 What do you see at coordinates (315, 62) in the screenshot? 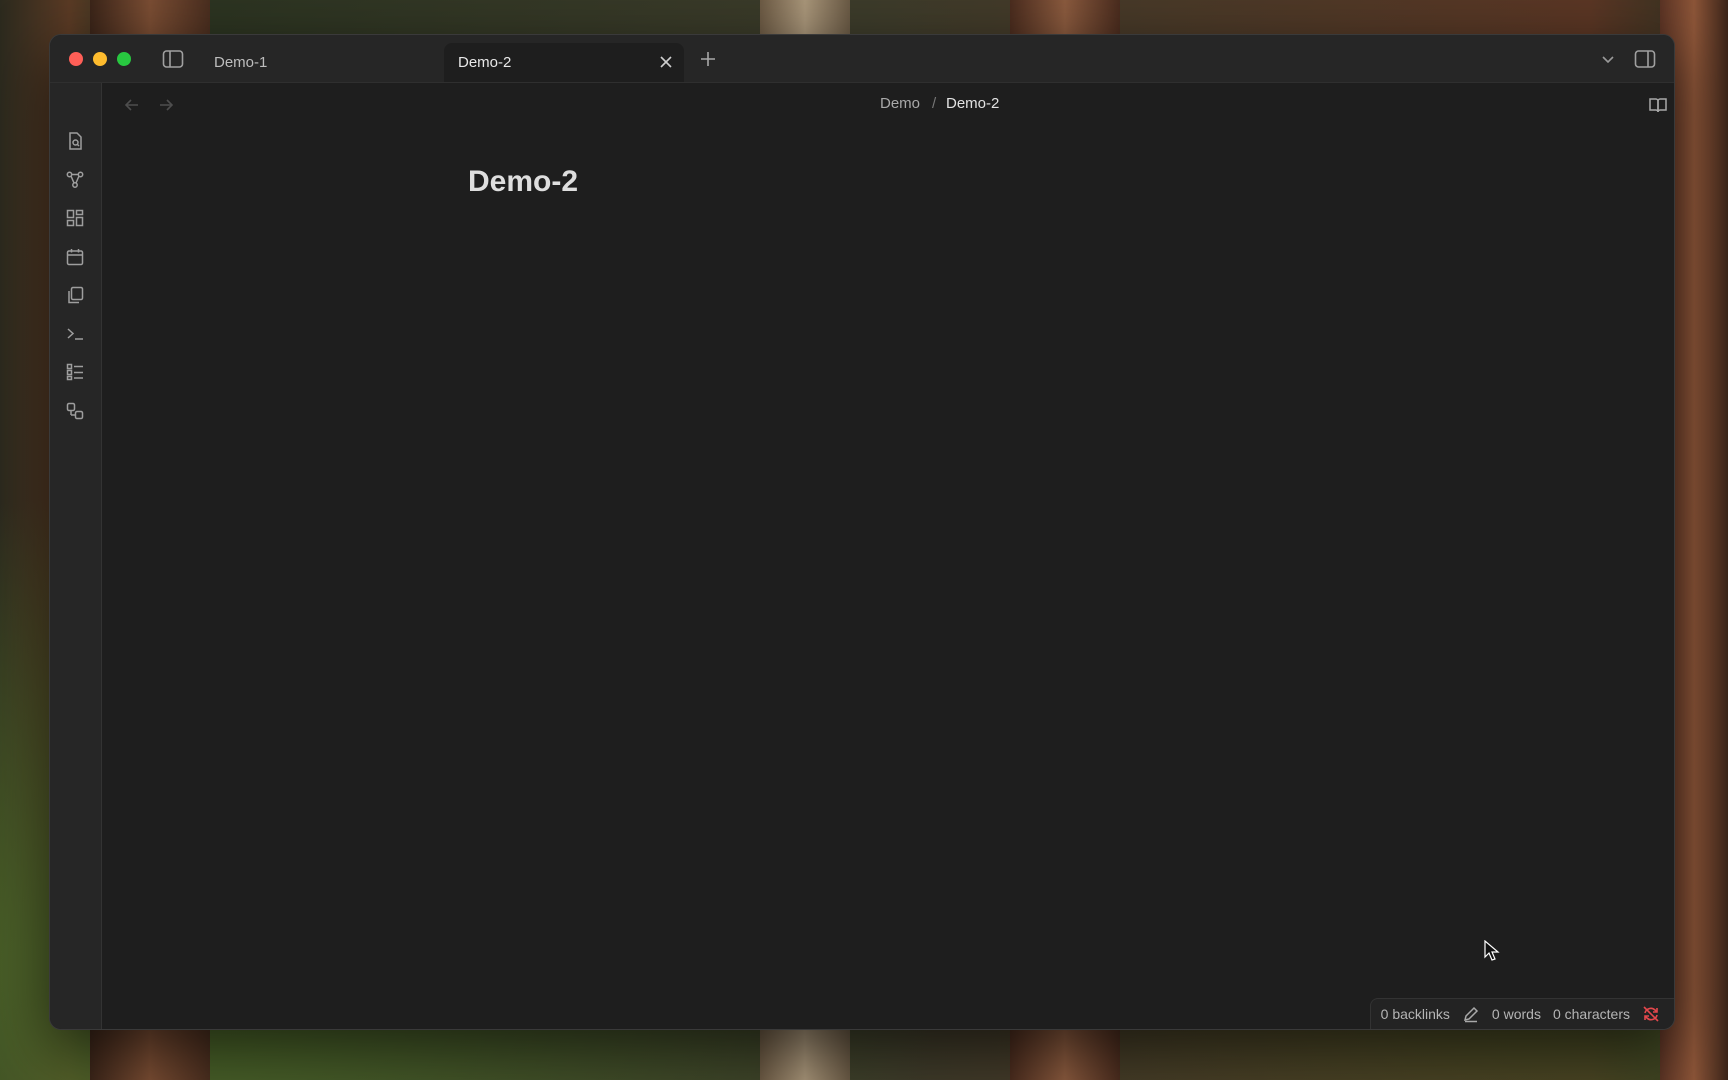
I see `tab-demo-1: Demo-1` at bounding box center [315, 62].